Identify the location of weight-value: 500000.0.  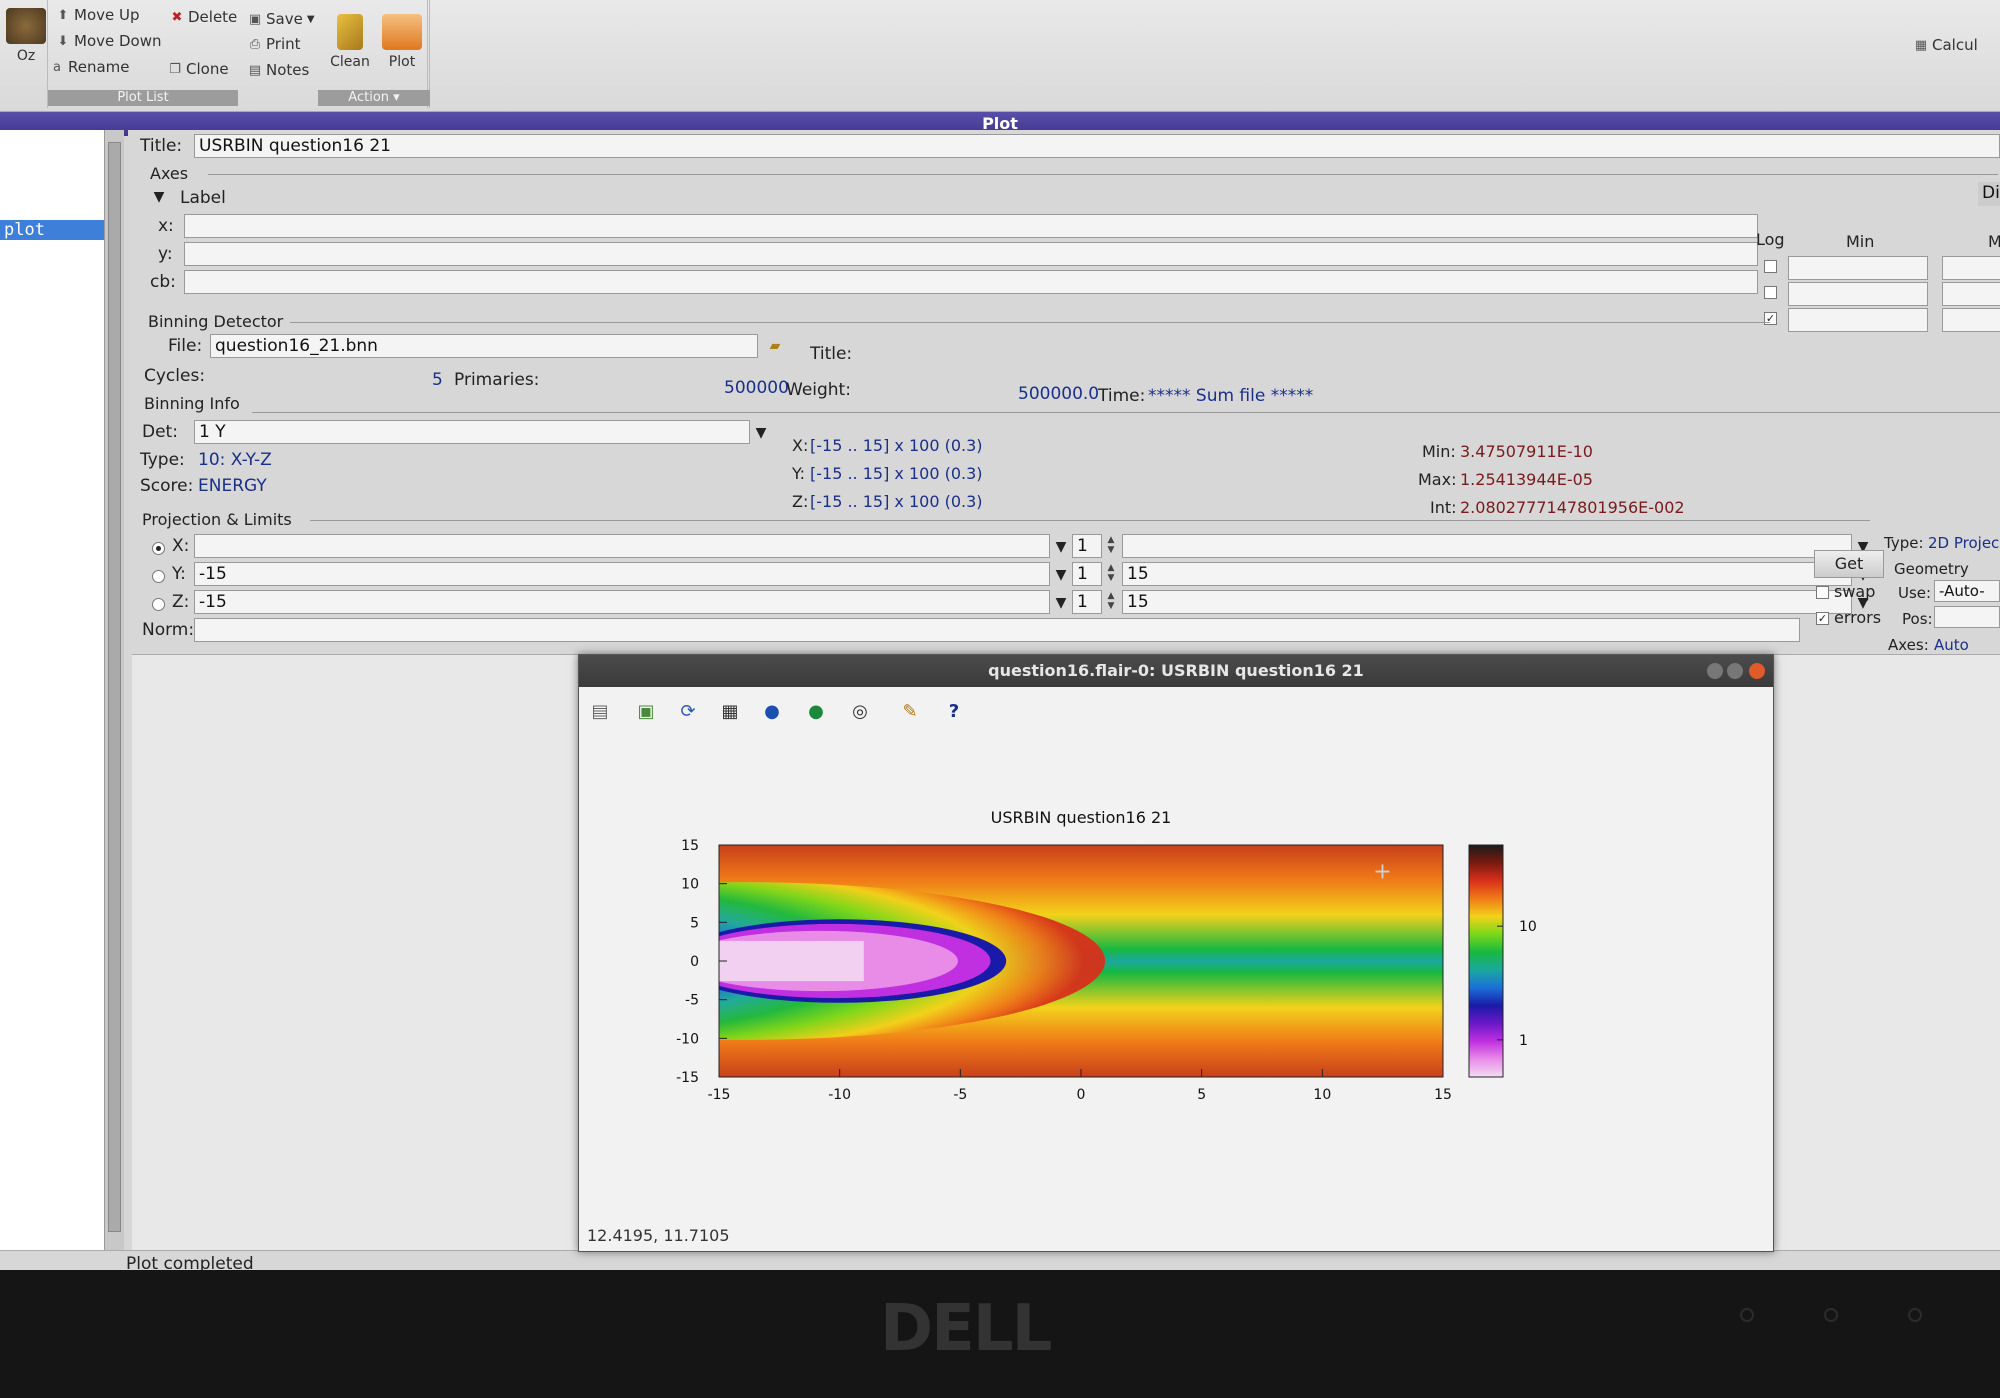
(1059, 394).